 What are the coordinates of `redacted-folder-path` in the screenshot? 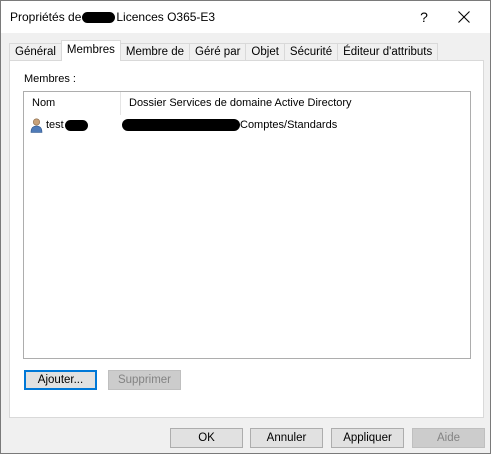 It's located at (181, 125).